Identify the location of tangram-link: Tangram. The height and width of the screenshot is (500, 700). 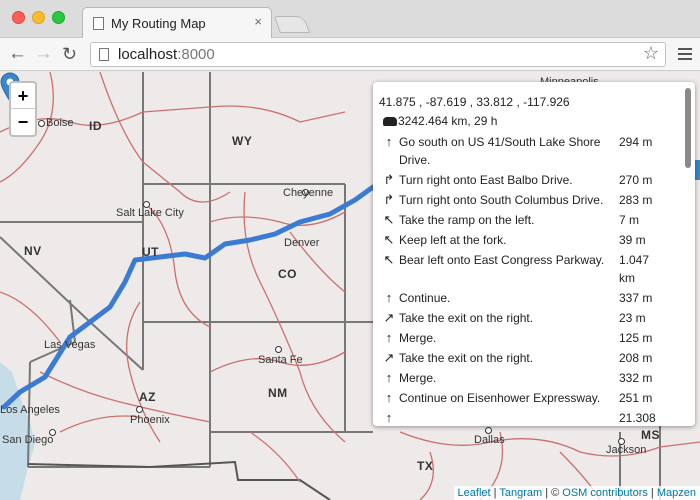
(520, 493).